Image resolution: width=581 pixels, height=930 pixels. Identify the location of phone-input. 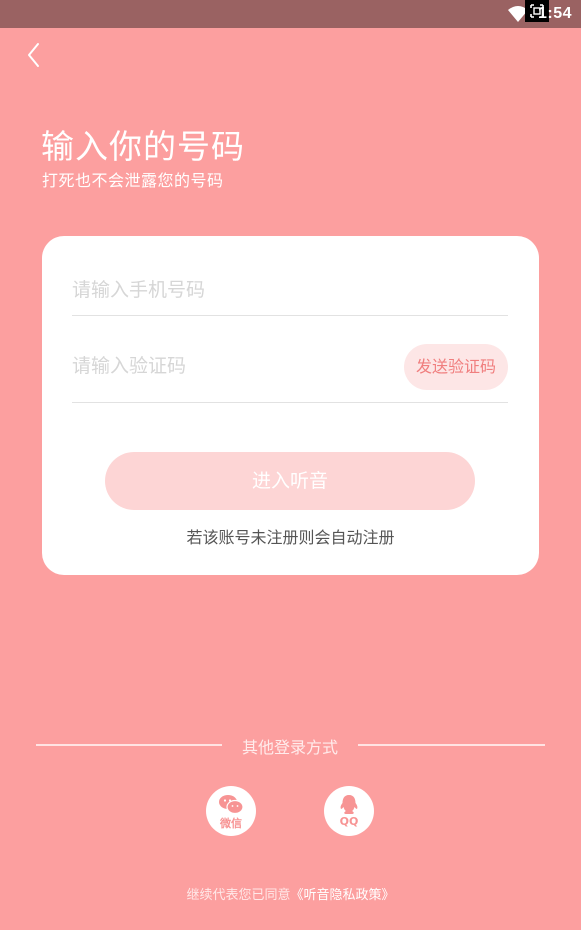
(290, 290).